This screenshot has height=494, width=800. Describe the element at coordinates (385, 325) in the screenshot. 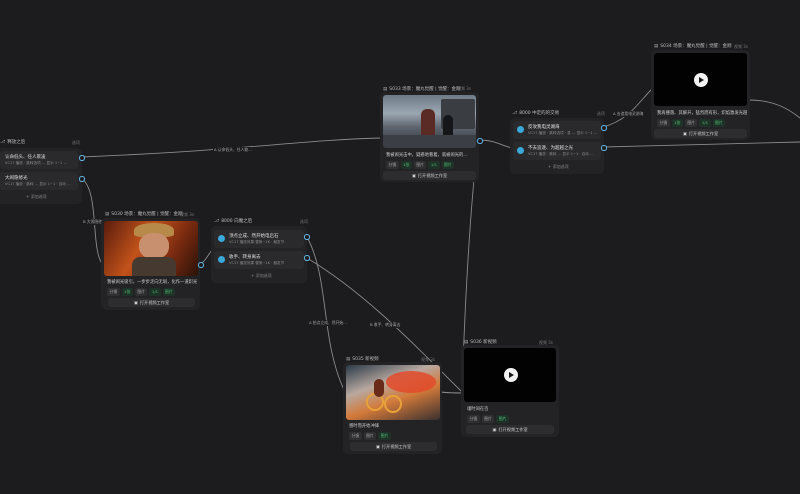

I see `edge-label-low-b: B 收手、转身离去` at that location.